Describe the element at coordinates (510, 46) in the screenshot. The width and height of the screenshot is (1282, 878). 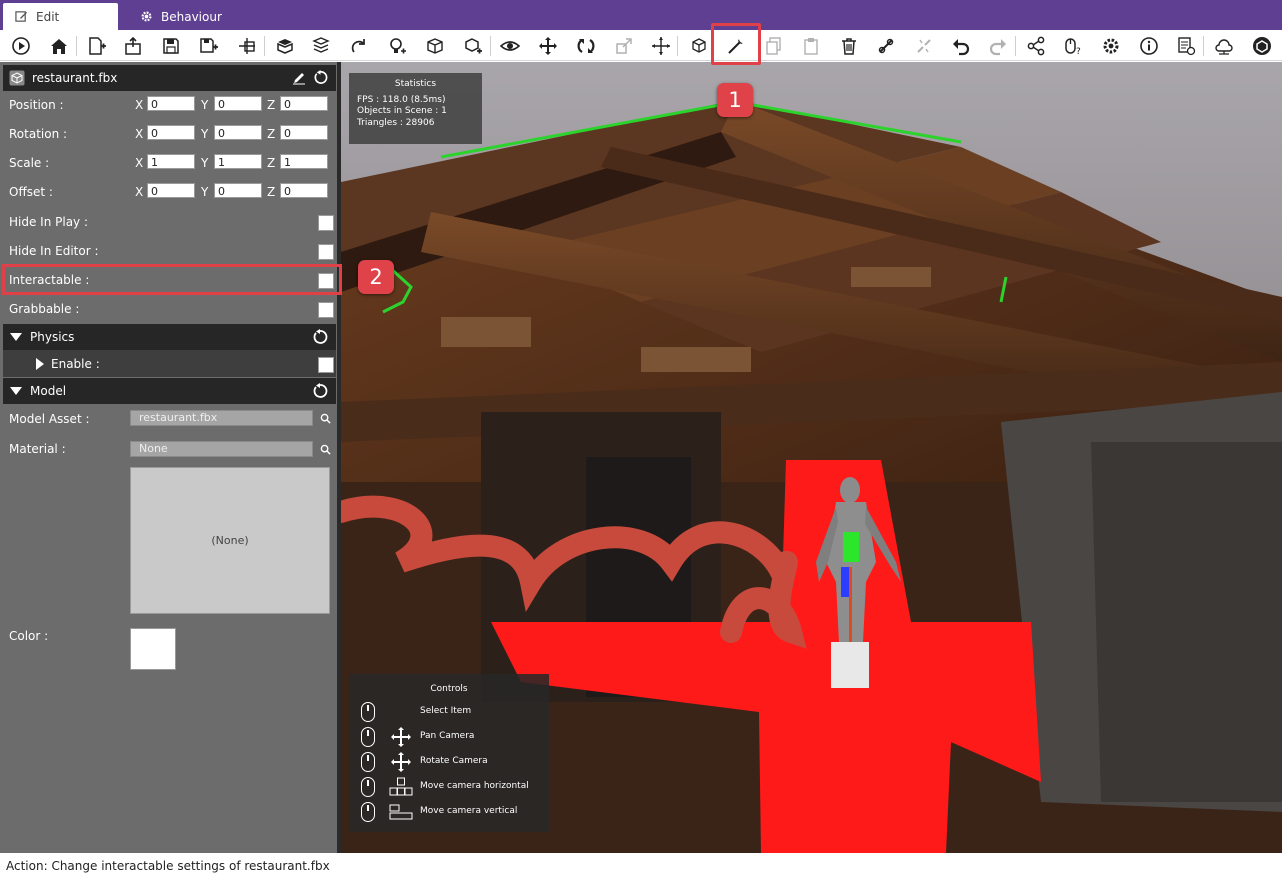
I see `view-eye-icon` at that location.